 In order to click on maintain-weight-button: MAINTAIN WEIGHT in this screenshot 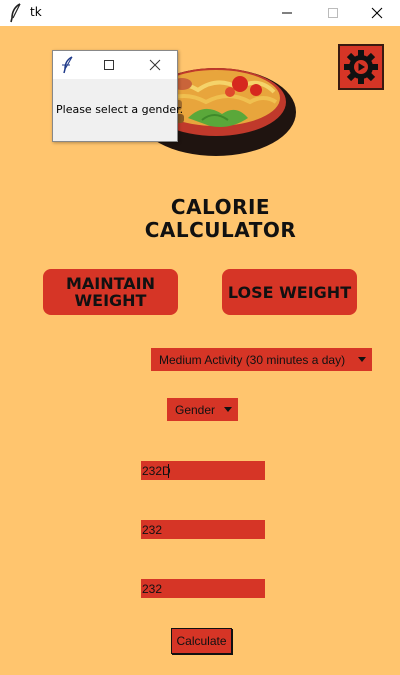, I will do `click(110, 292)`.